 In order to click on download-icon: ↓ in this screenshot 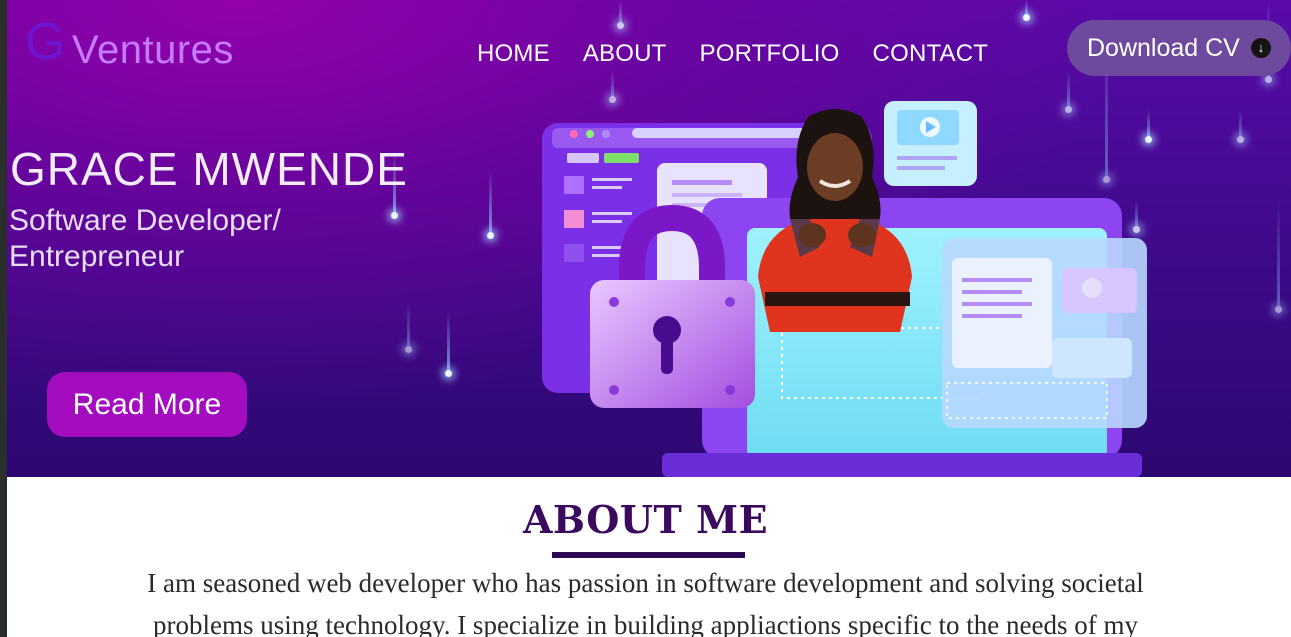, I will do `click(1261, 48)`.